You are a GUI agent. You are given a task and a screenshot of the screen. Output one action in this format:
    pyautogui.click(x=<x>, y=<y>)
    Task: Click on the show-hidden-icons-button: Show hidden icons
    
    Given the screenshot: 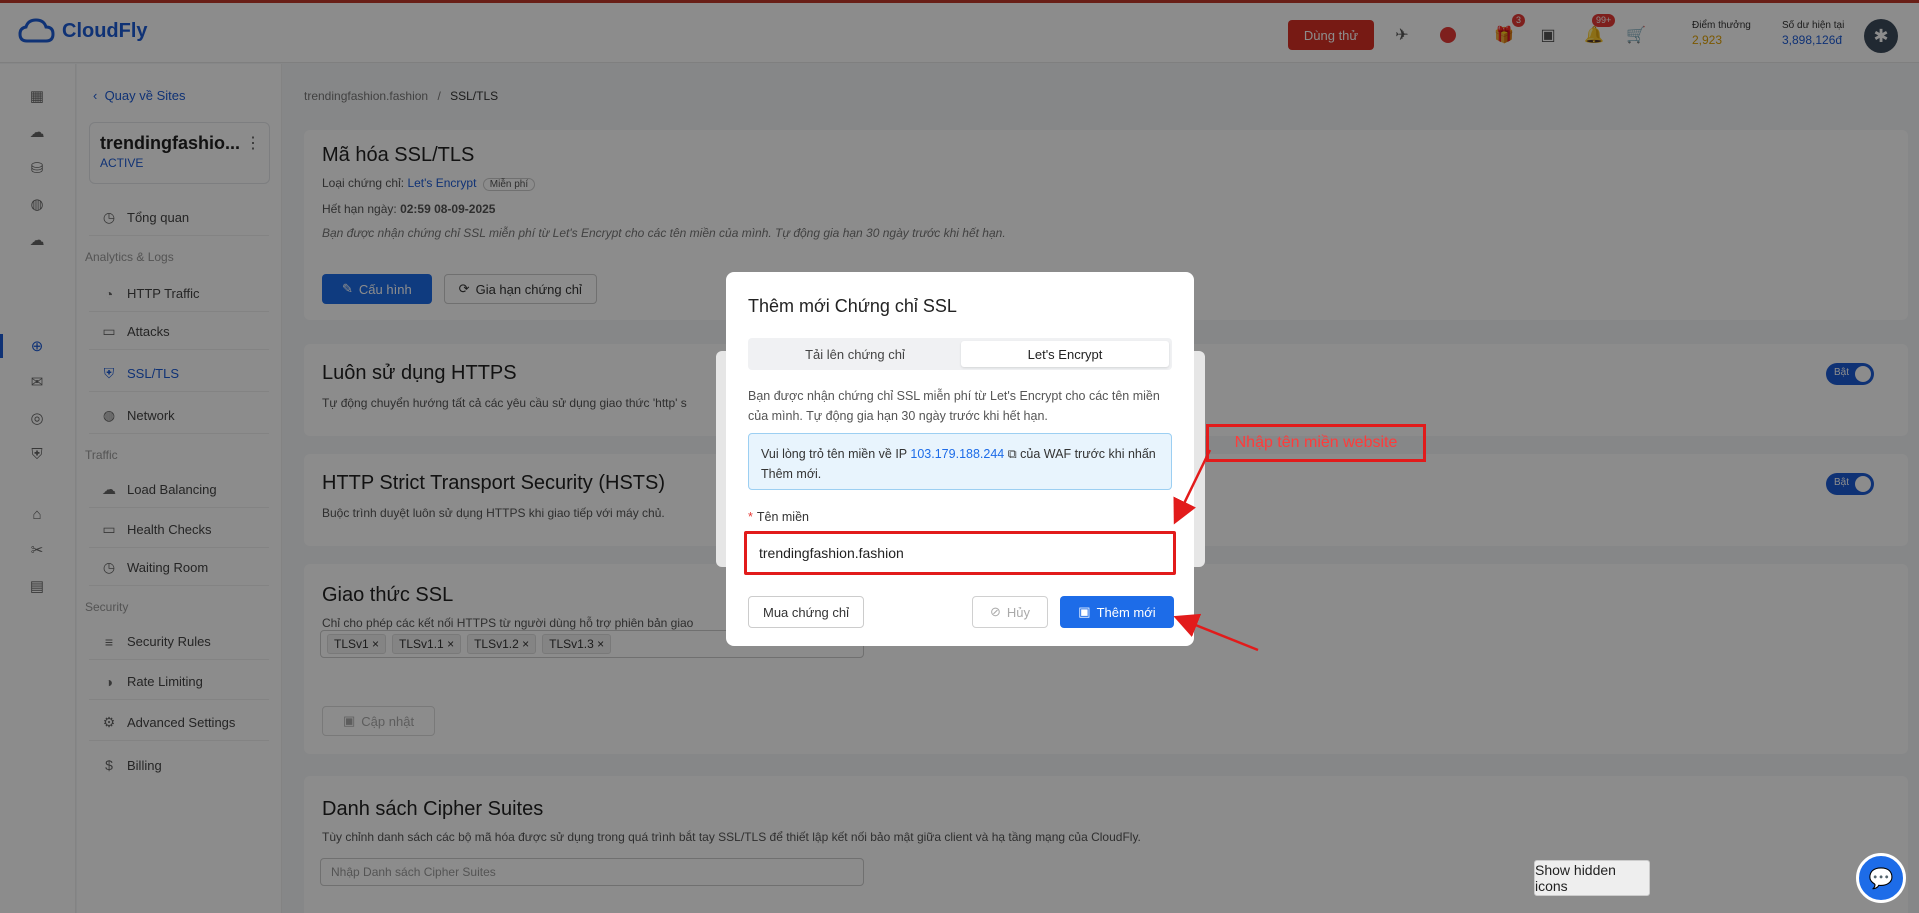 What is the action you would take?
    pyautogui.click(x=1592, y=878)
    